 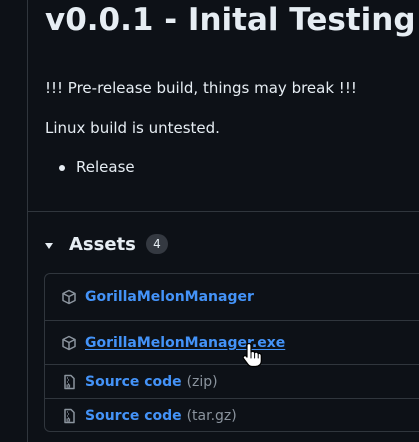 I want to click on assets-heading: Assets, so click(x=102, y=244).